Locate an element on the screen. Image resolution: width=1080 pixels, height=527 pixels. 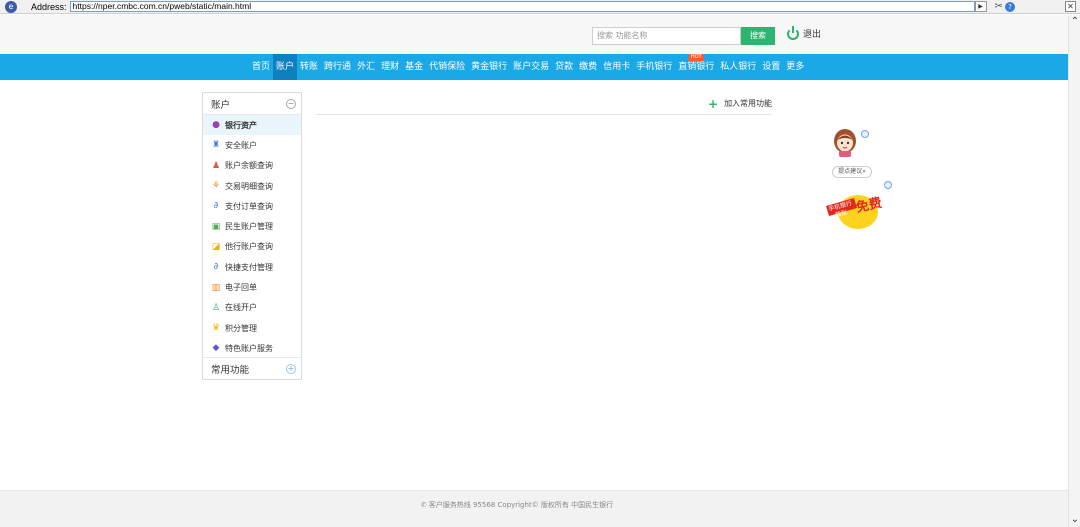
nav-item: 更多 is located at coordinates (795, 67).